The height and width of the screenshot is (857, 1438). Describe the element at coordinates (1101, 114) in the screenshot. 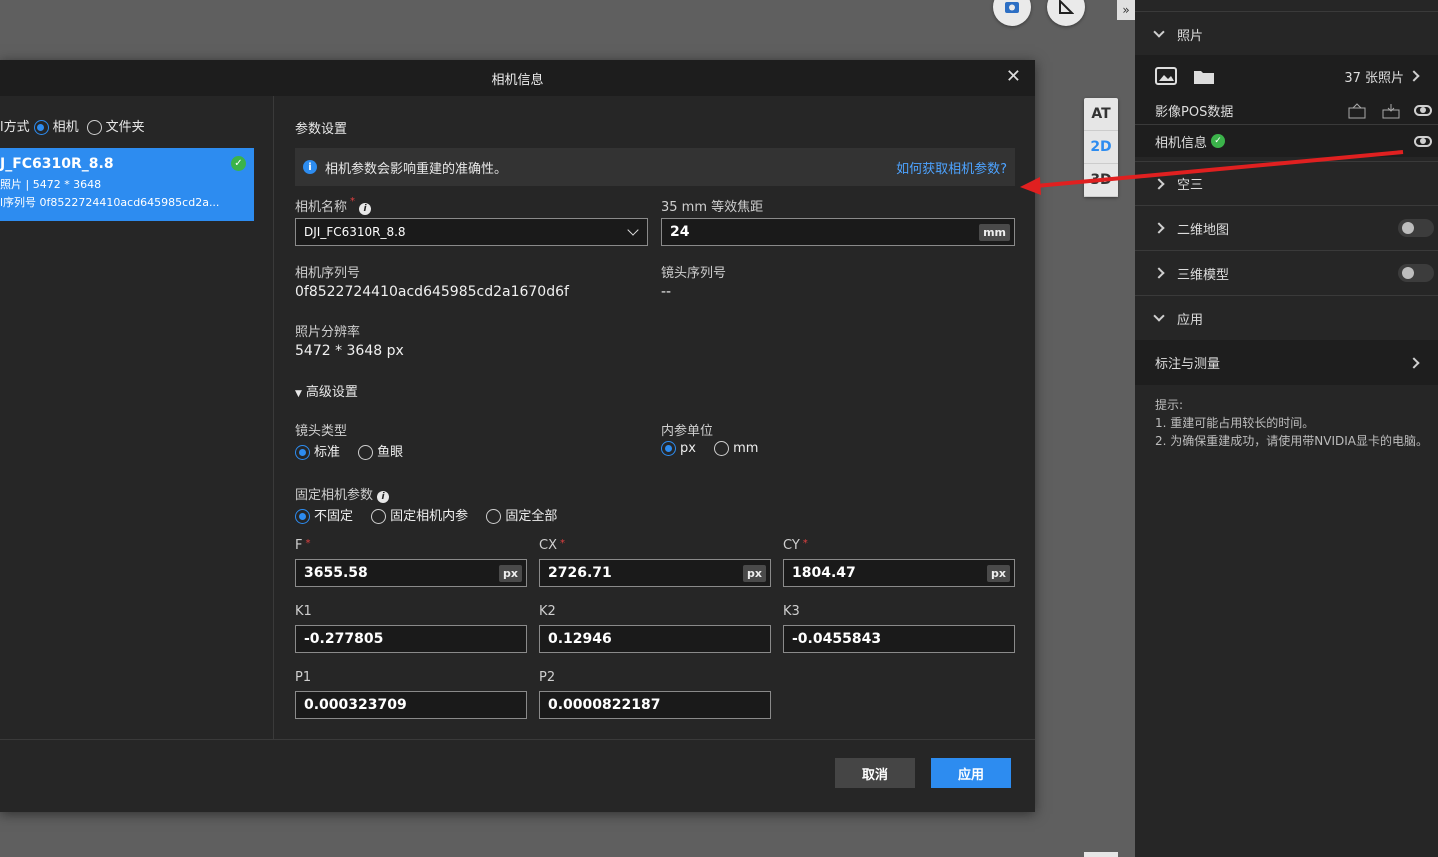

I see `view-at-button: AT` at that location.